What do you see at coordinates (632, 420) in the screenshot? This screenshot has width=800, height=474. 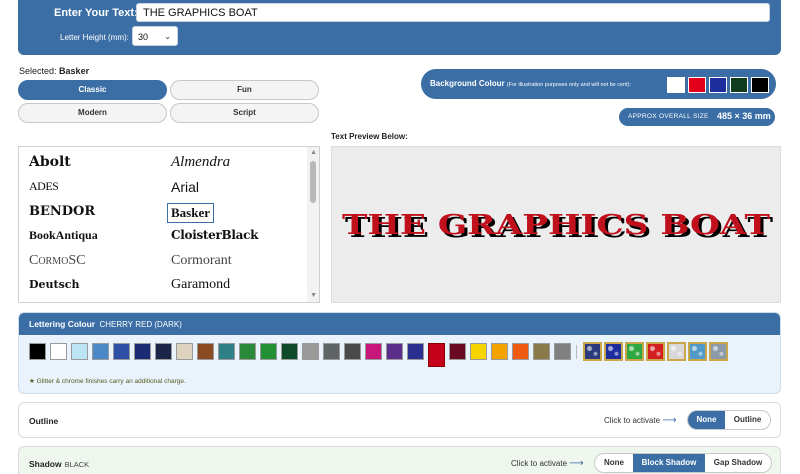 I see `outline-activate-text: Click to activate` at bounding box center [632, 420].